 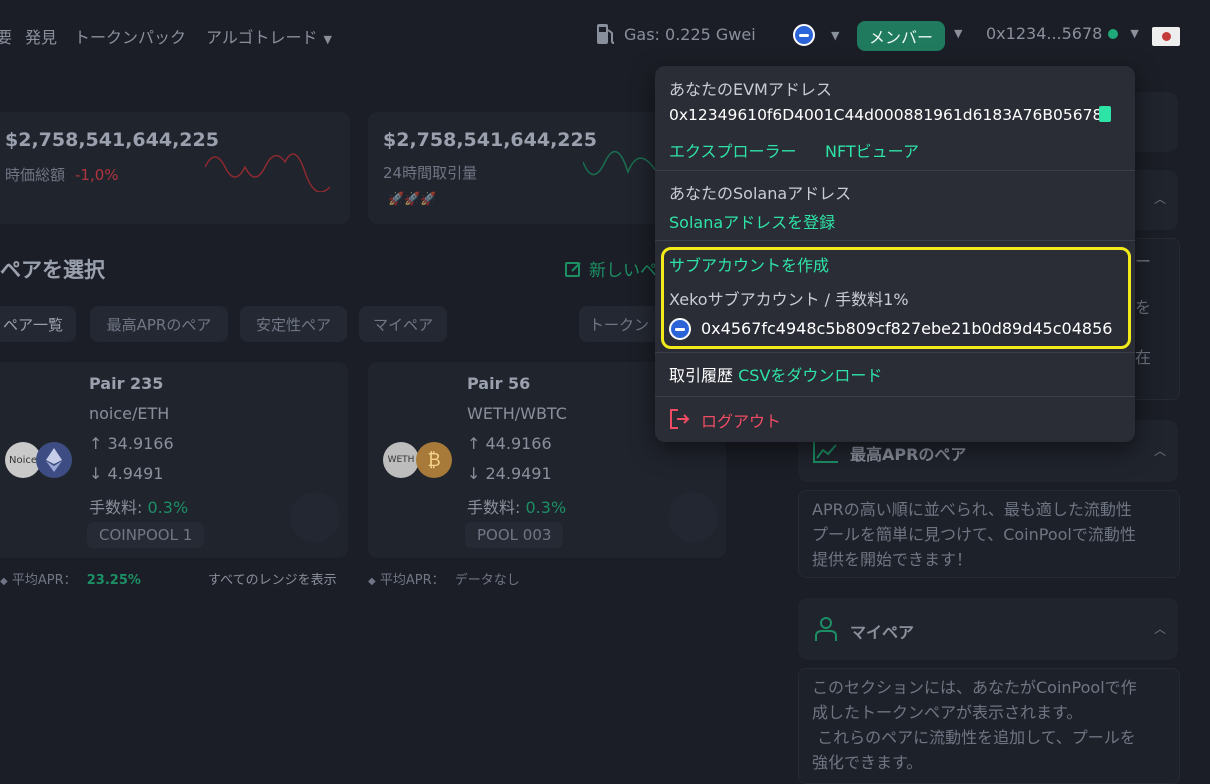 I want to click on best-apr-text-line: APRの高い順に並べられ、最も適した流動性, so click(x=972, y=509).